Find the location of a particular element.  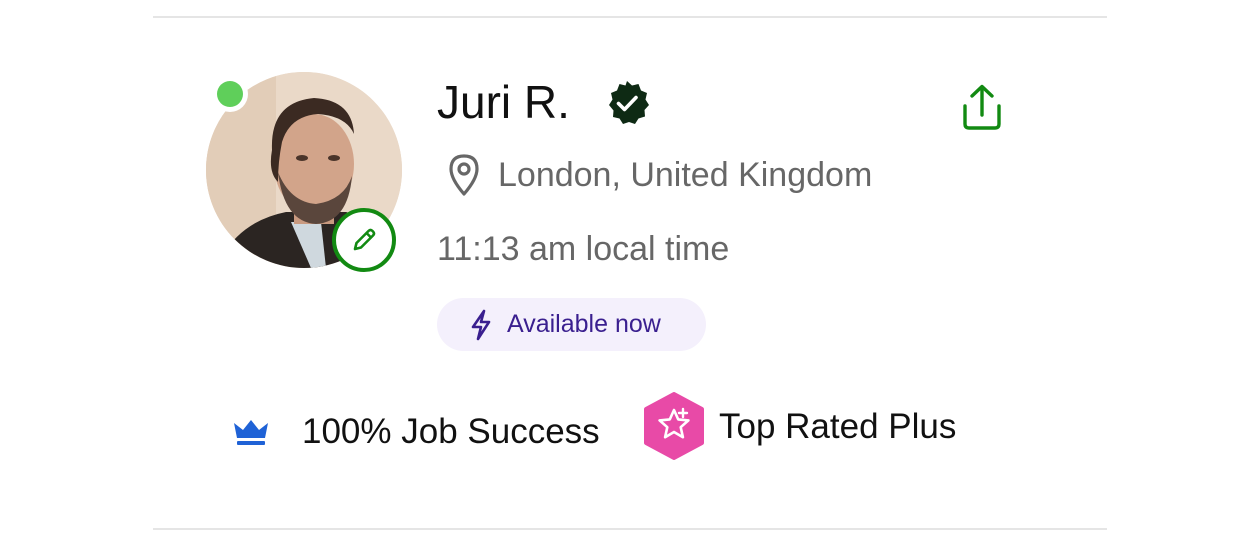

verified-badge-icon is located at coordinates (629, 102).